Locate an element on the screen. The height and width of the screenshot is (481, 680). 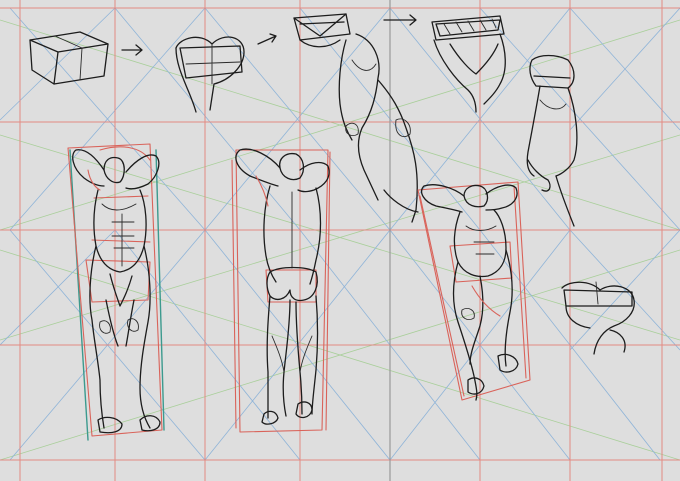
figure-front-view is located at coordinates (116, 292).